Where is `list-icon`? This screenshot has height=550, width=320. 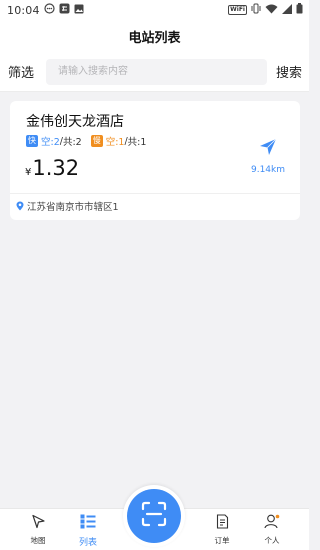 list-icon is located at coordinates (88, 523).